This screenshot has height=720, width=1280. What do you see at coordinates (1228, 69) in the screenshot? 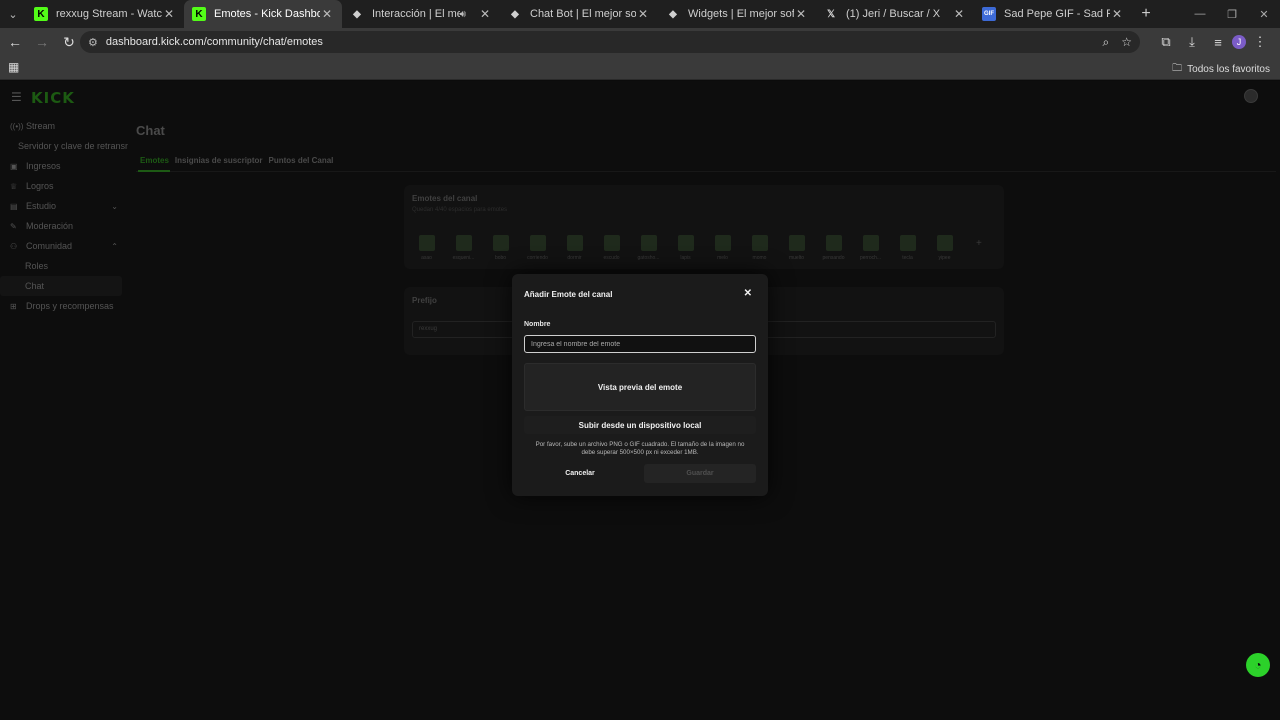
I see `folder-label: Todos los favoritos` at bounding box center [1228, 69].